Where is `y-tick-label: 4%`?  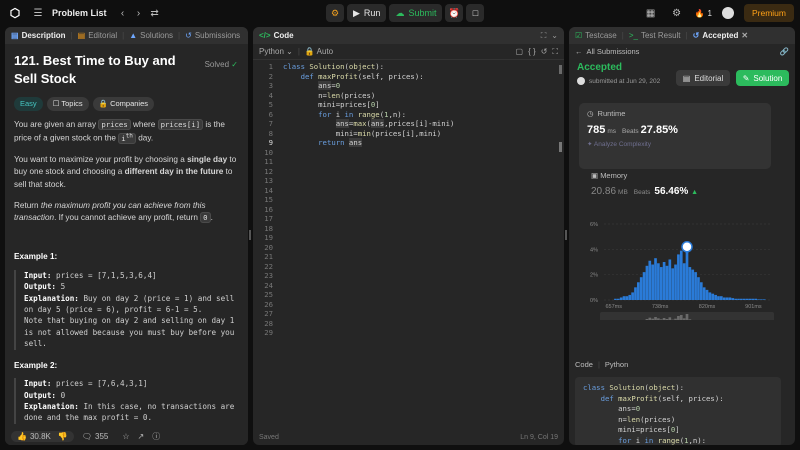 y-tick-label: 4% is located at coordinates (594, 250).